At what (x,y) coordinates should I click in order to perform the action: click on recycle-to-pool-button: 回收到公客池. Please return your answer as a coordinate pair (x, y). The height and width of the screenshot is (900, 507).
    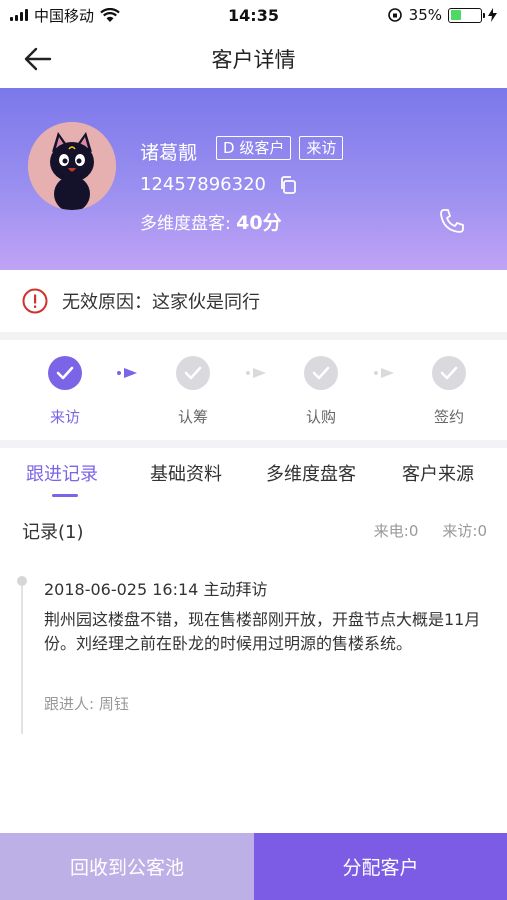
    Looking at the image, I should click on (127, 866).